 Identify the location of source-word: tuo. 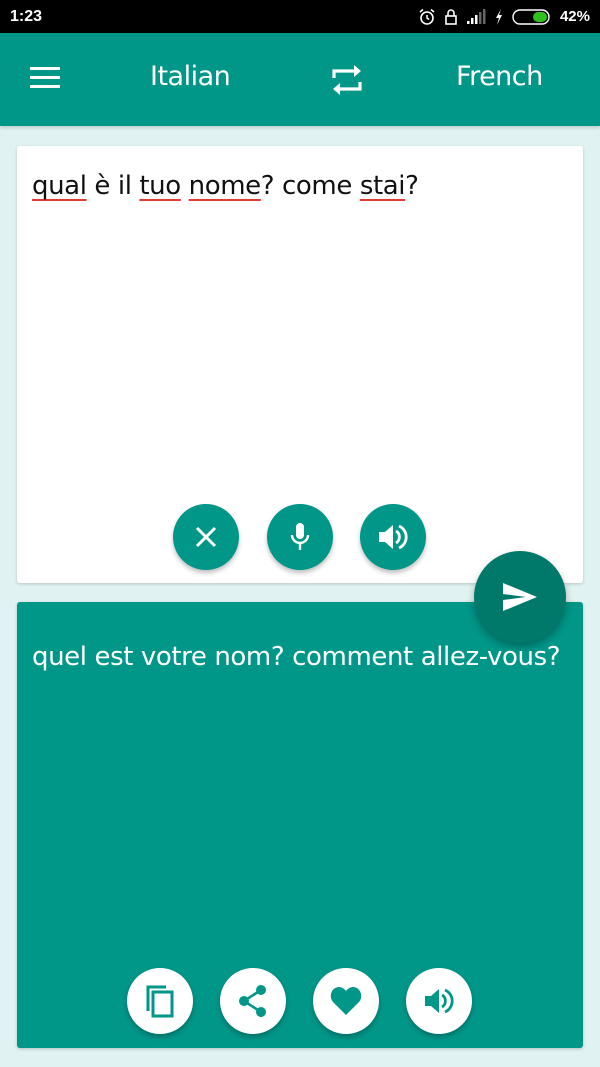
(160, 186).